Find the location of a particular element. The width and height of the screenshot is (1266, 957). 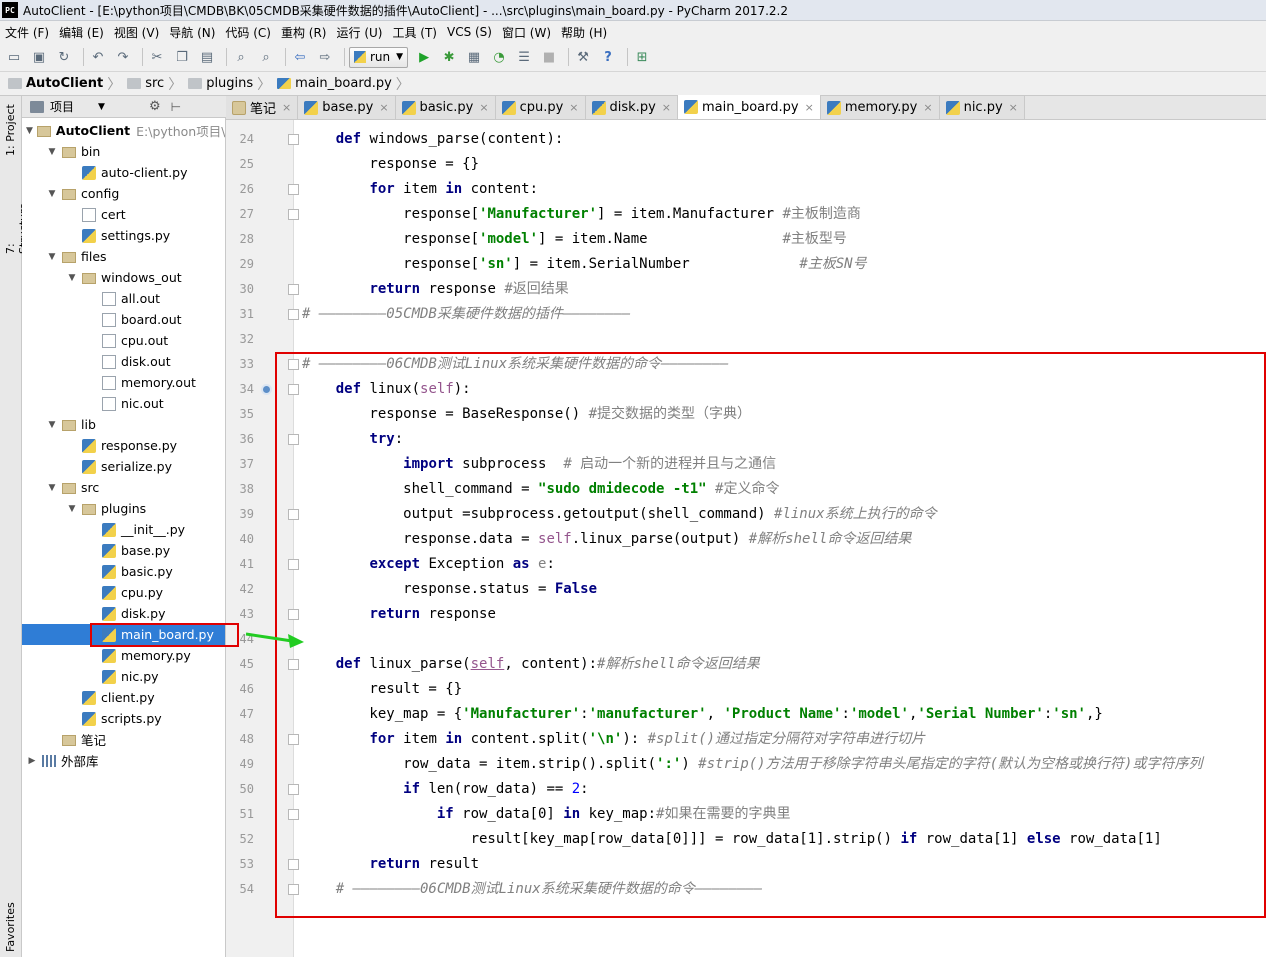

debug-icon: ✱ is located at coordinates (449, 57).